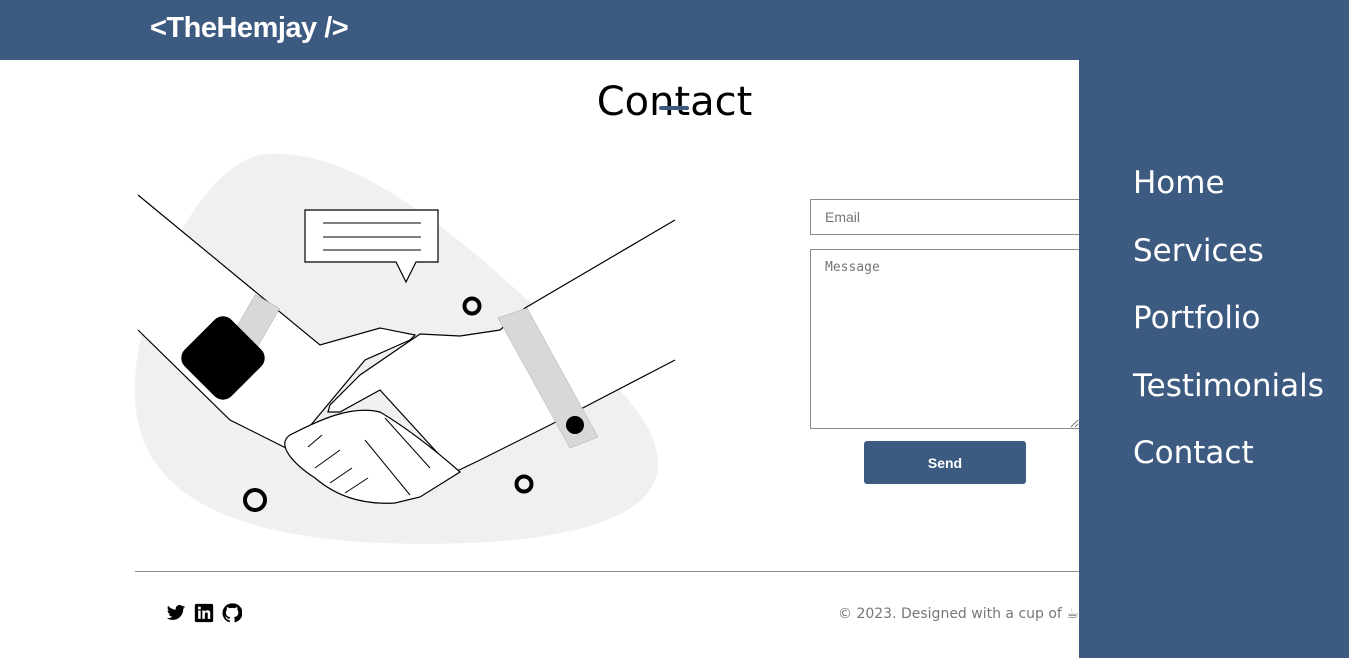  What do you see at coordinates (176, 613) in the screenshot?
I see `twitter-icon` at bounding box center [176, 613].